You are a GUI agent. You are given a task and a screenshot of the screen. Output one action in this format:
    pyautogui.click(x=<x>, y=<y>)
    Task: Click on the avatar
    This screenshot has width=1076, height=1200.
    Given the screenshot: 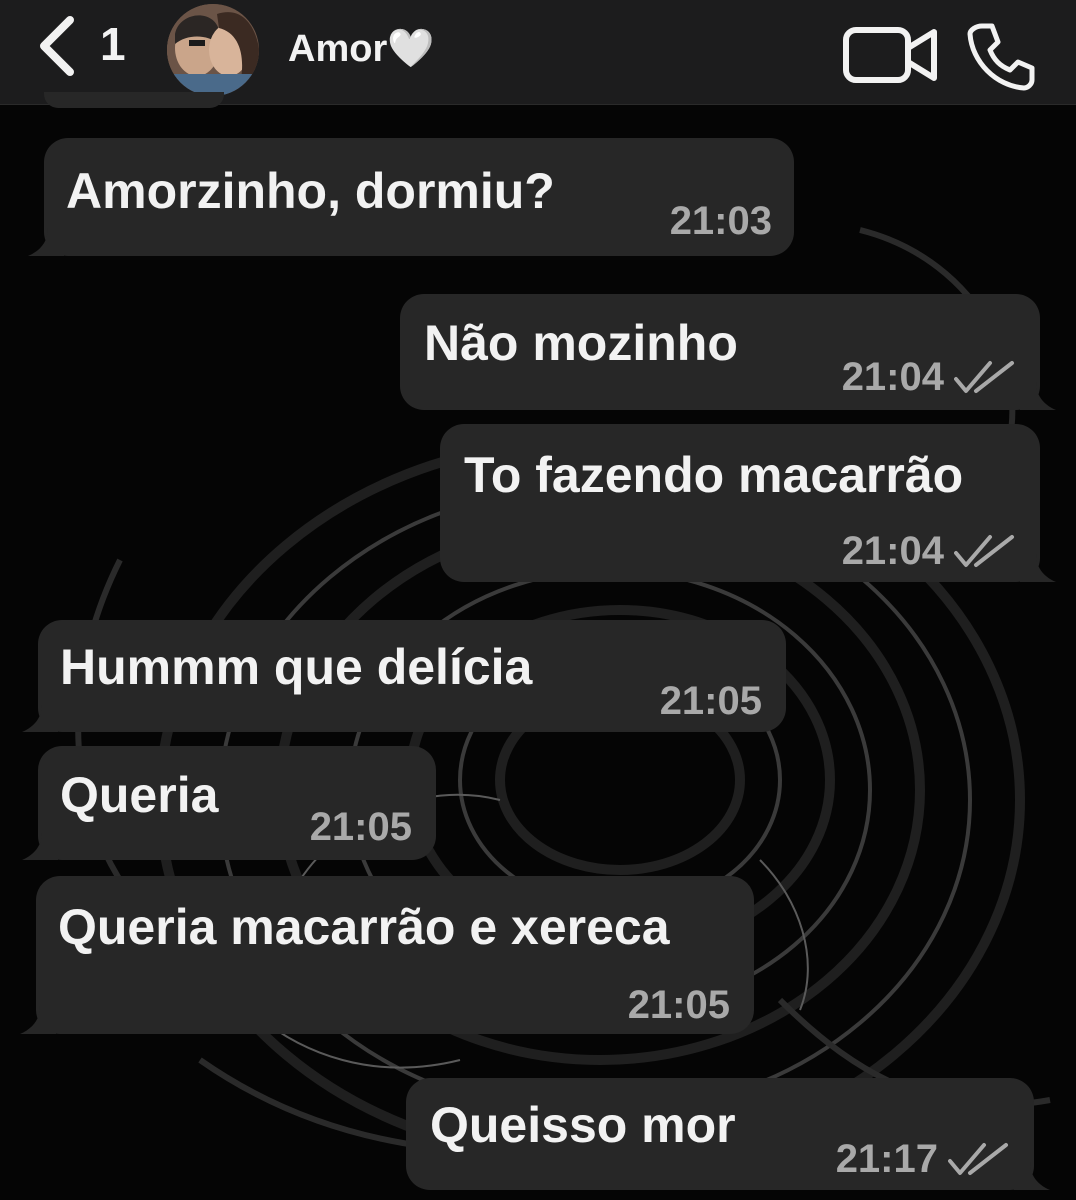 What is the action you would take?
    pyautogui.click(x=213, y=50)
    